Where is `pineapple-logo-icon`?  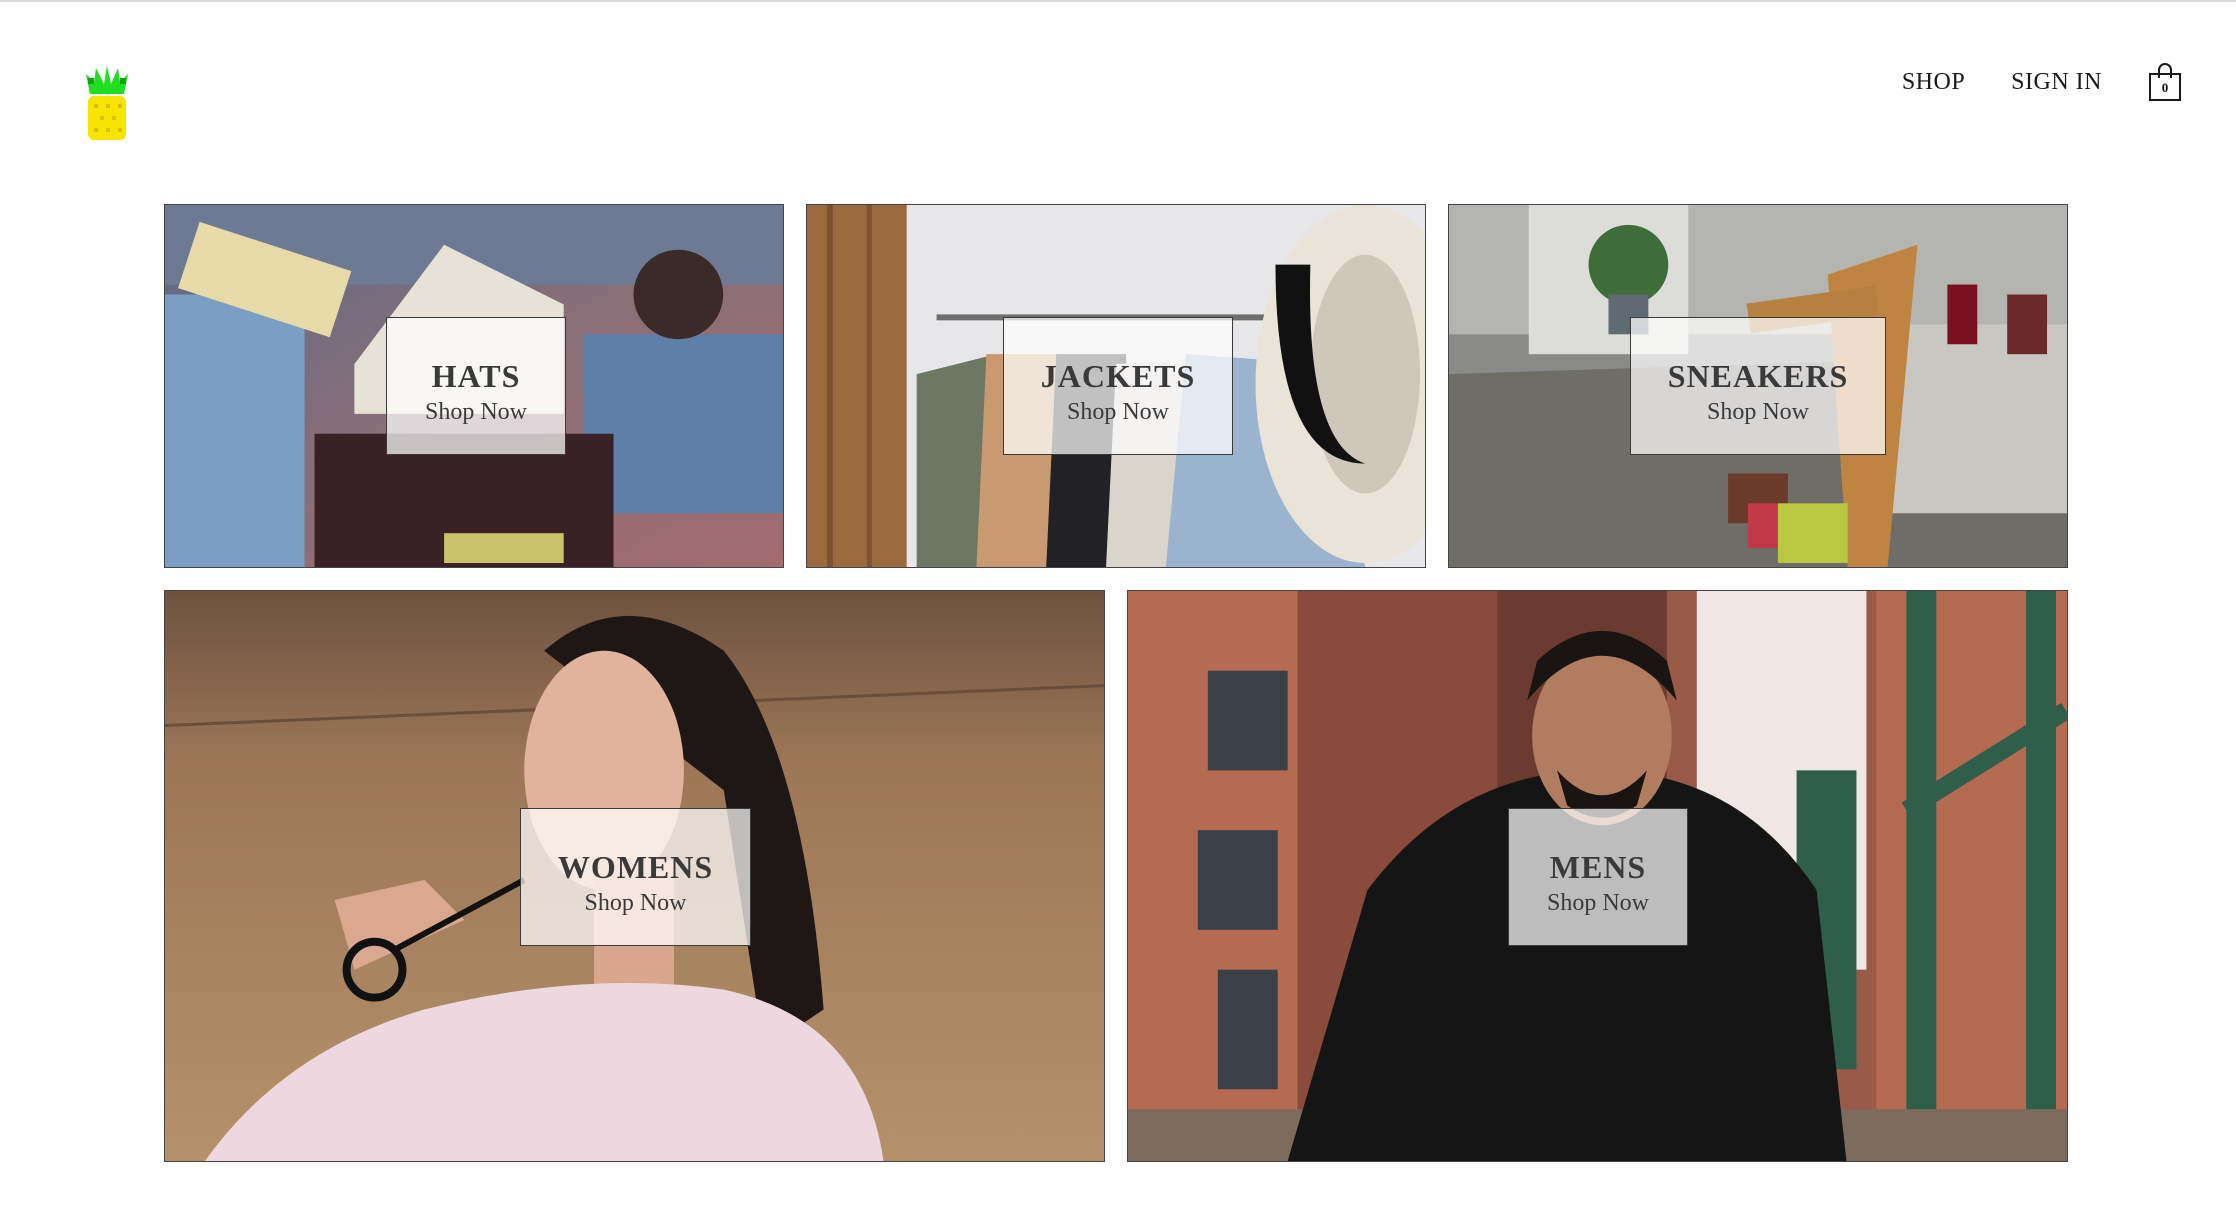 pineapple-logo-icon is located at coordinates (107, 104).